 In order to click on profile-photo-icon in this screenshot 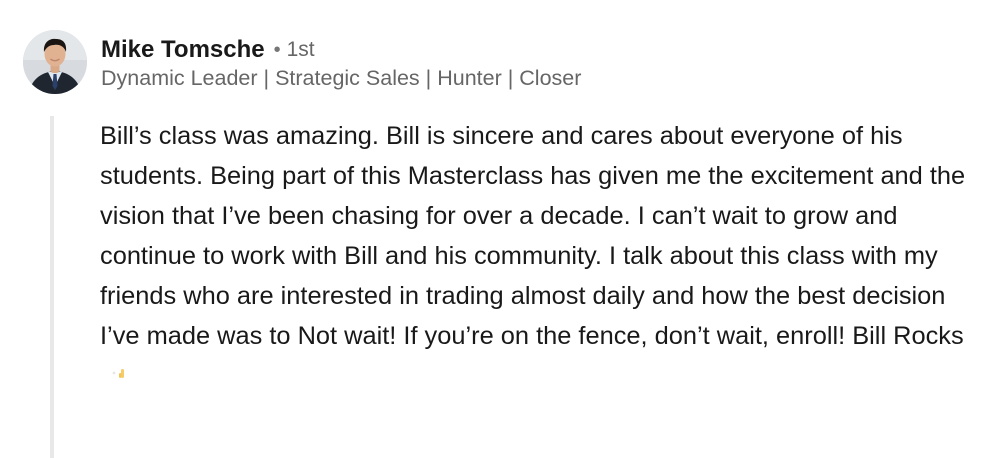, I will do `click(55, 62)`.